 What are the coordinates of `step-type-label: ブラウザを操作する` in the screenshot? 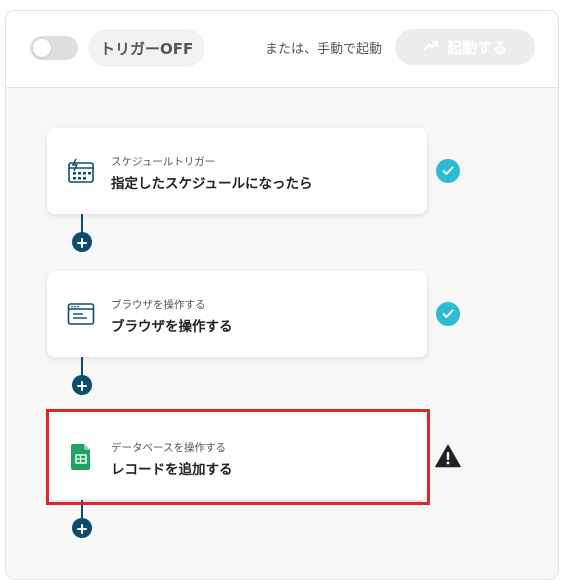 It's located at (158, 305).